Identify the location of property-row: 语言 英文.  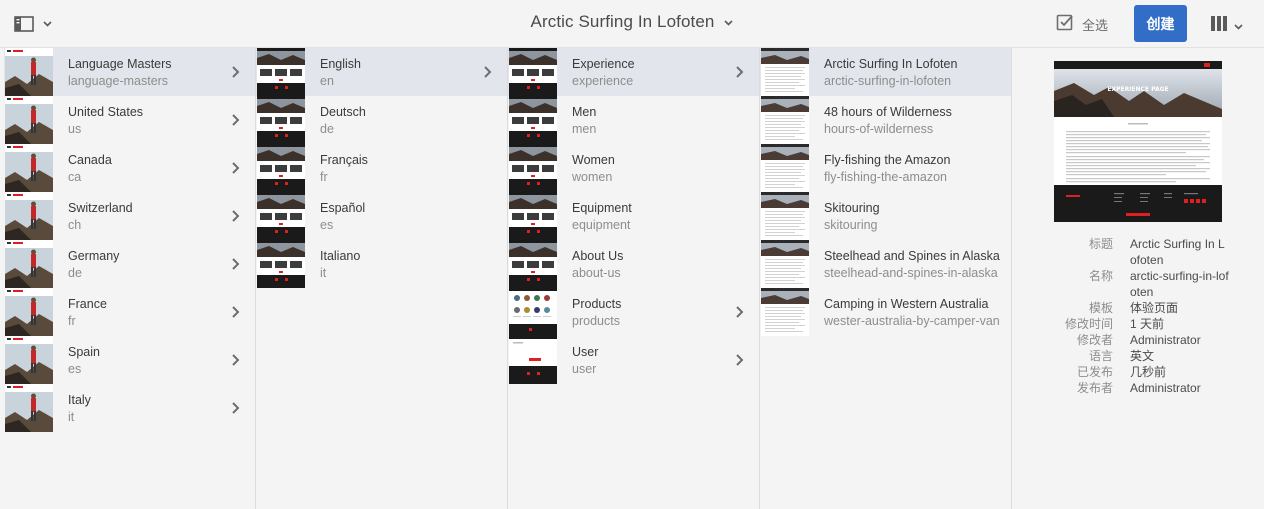
(1137, 356).